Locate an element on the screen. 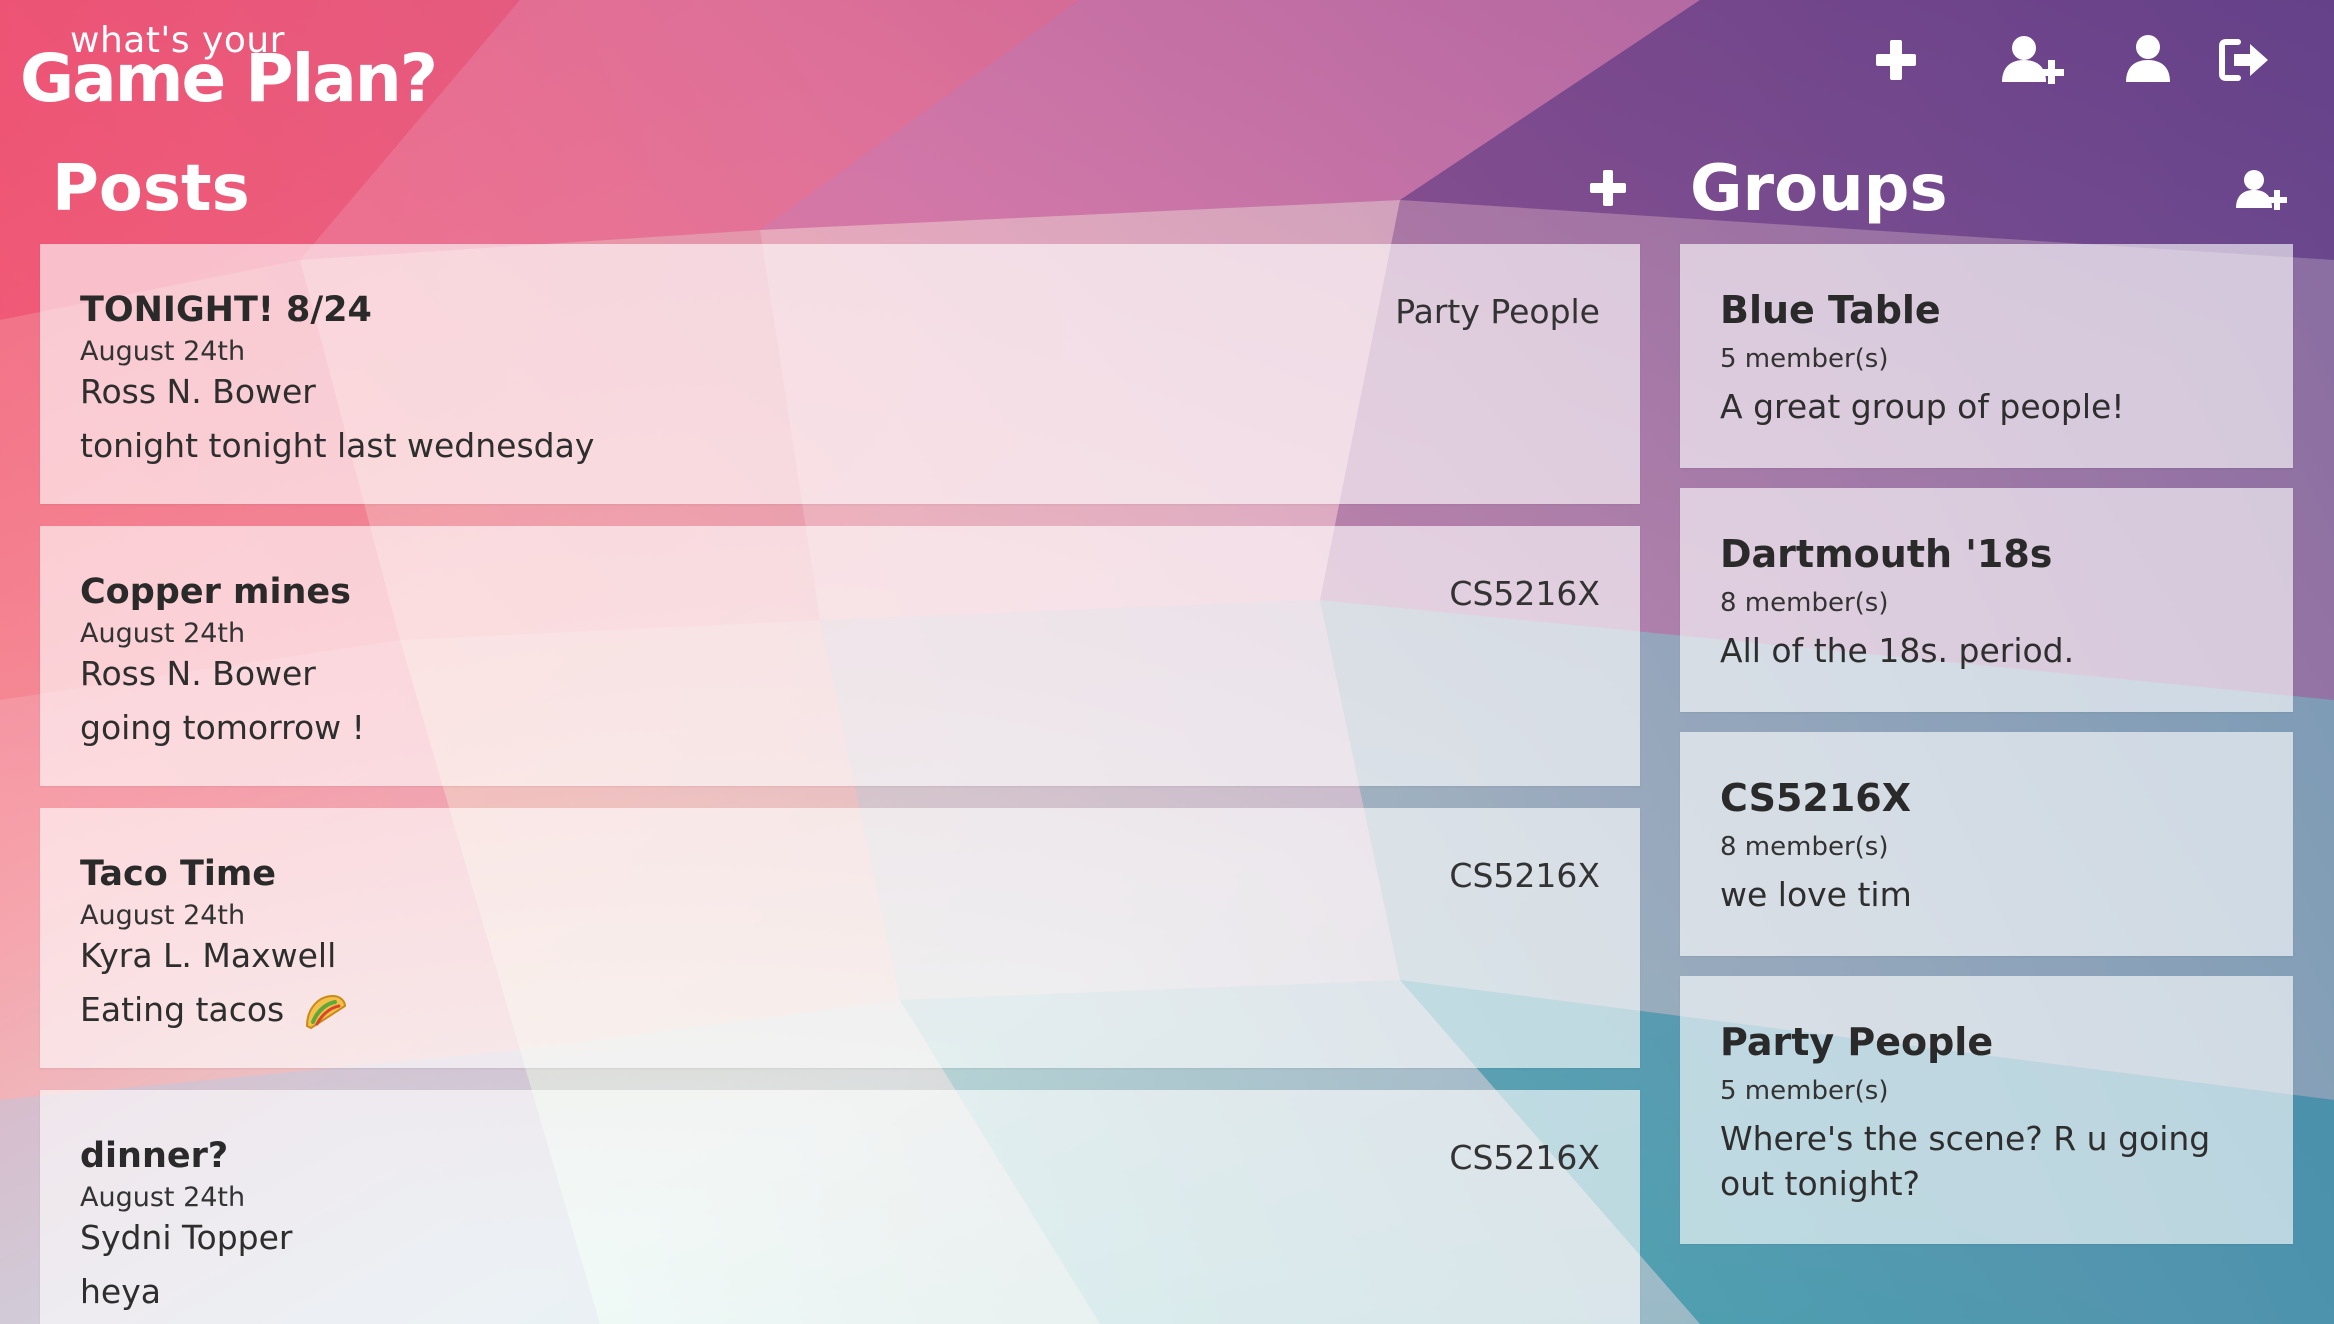 The image size is (2334, 1324). add-post-button is located at coordinates (1608, 188).